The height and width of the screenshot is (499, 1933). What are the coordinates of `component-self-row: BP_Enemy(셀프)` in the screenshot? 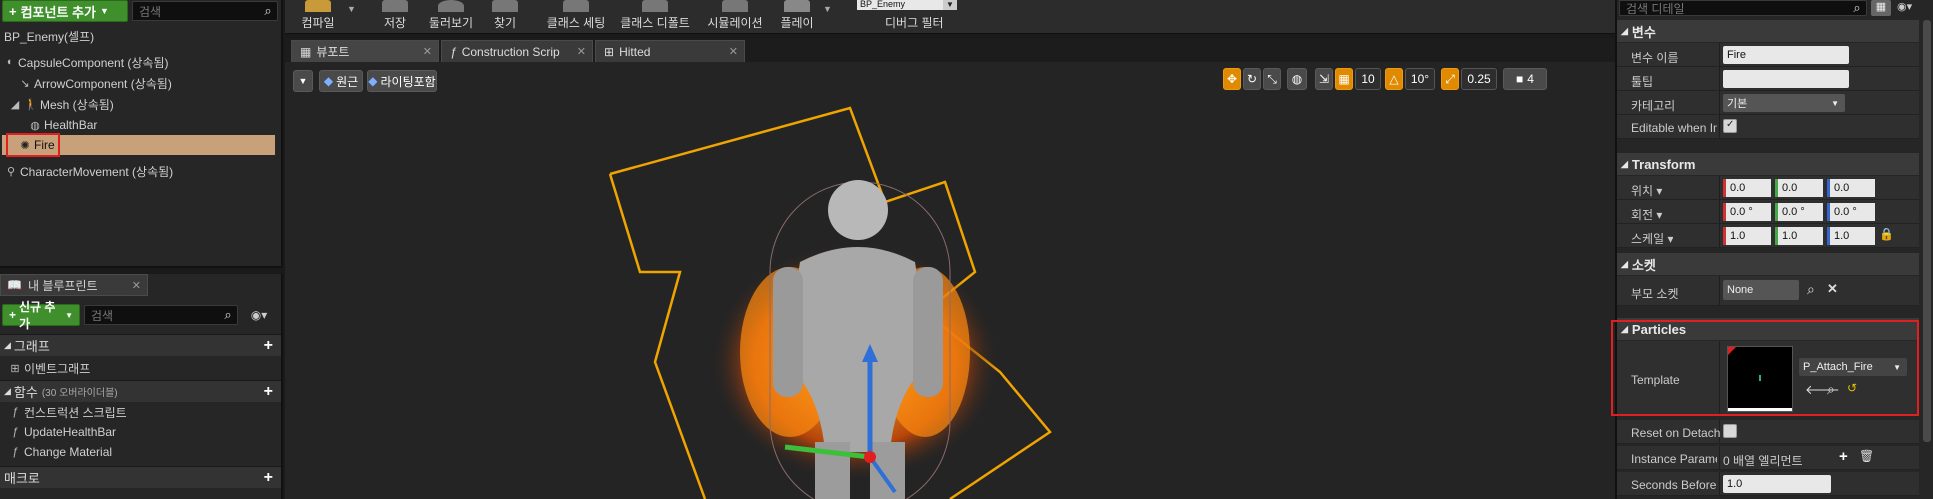 It's located at (142, 36).